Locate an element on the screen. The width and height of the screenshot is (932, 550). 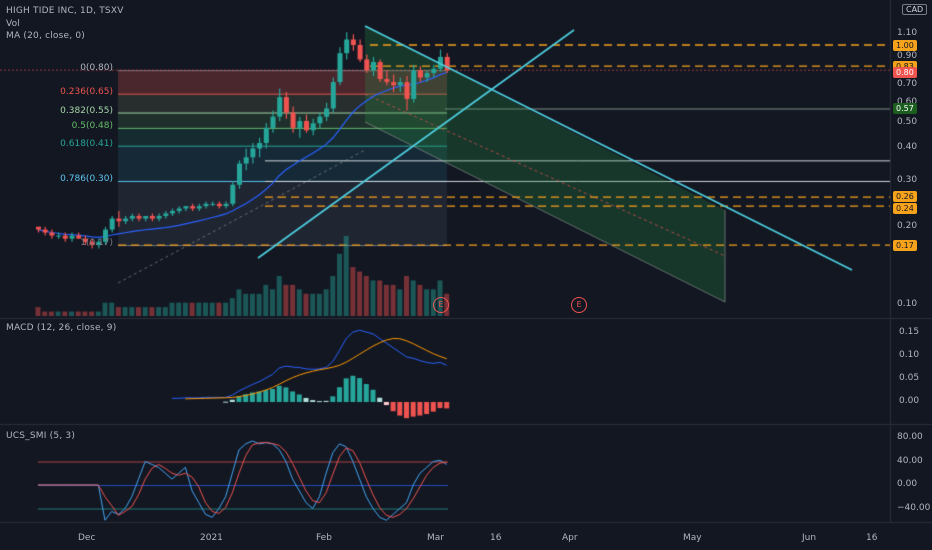
price-tick: 0.70 is located at coordinates (907, 84).